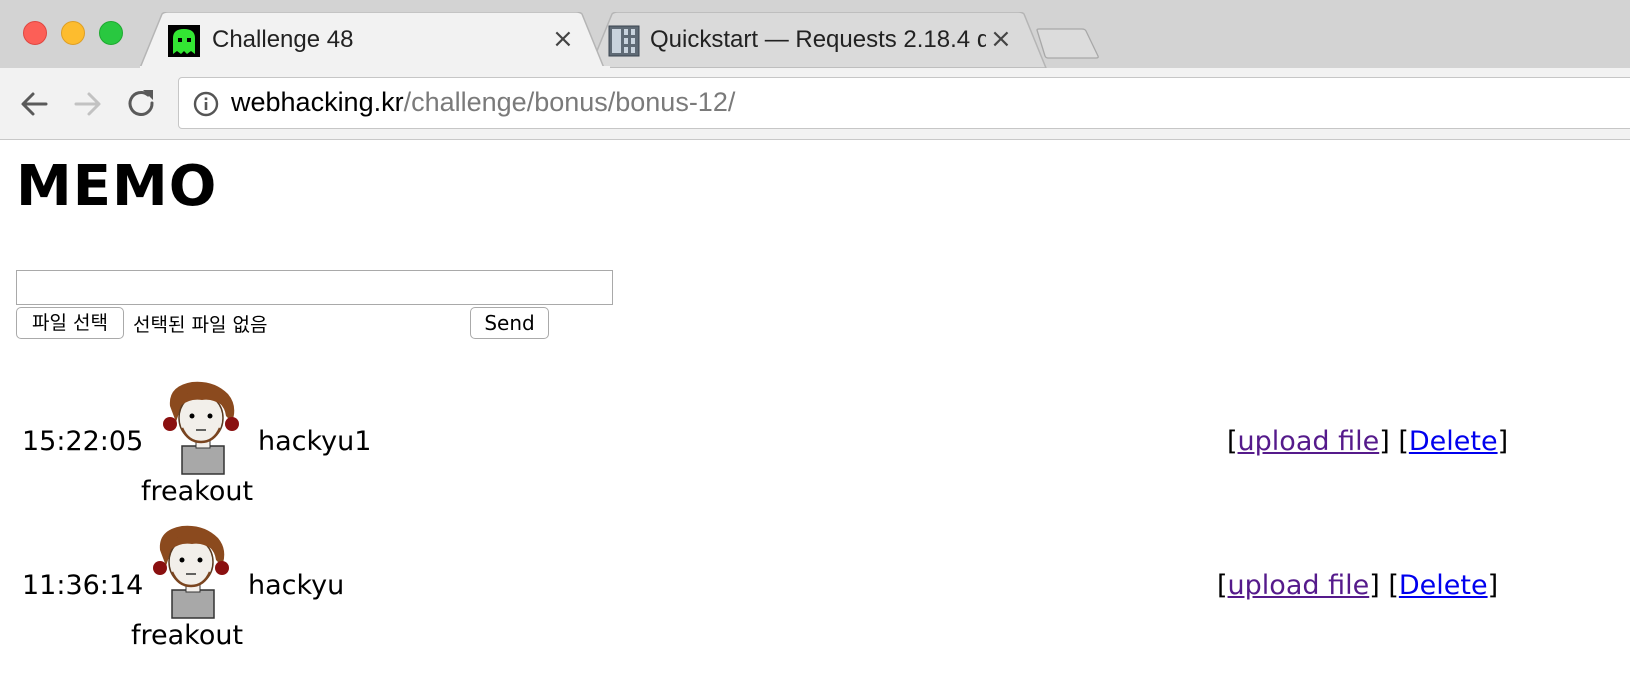 The width and height of the screenshot is (1630, 690). I want to click on browser-toolbar: webhacking.kr/challenge/bonus/bonus-12/, so click(815, 104).